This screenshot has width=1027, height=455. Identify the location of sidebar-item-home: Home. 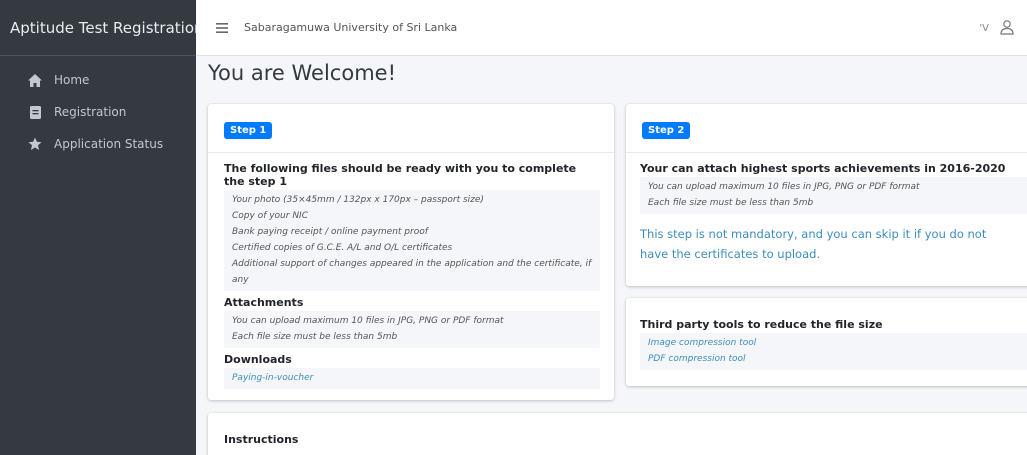
(98, 80).